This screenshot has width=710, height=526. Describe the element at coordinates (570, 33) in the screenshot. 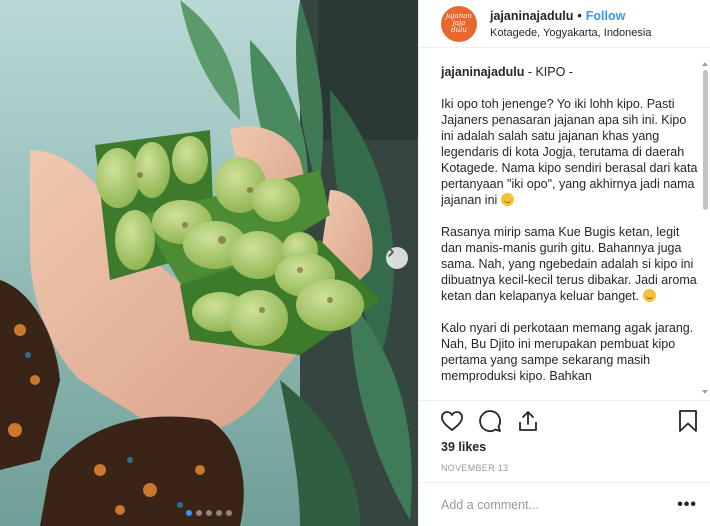

I see `location-link: Kotagede, Yogyakarta, Indonesia` at that location.